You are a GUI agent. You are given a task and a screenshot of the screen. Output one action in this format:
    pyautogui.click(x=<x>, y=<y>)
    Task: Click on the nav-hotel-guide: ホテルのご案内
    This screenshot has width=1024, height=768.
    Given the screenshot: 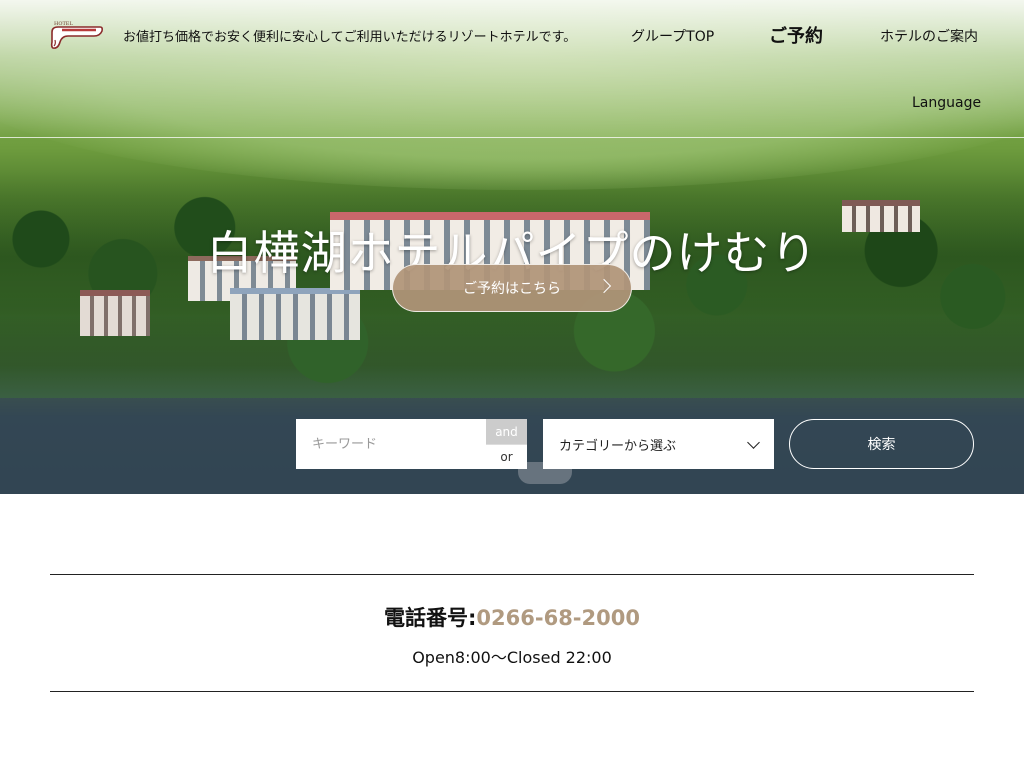 What is the action you would take?
    pyautogui.click(x=929, y=36)
    